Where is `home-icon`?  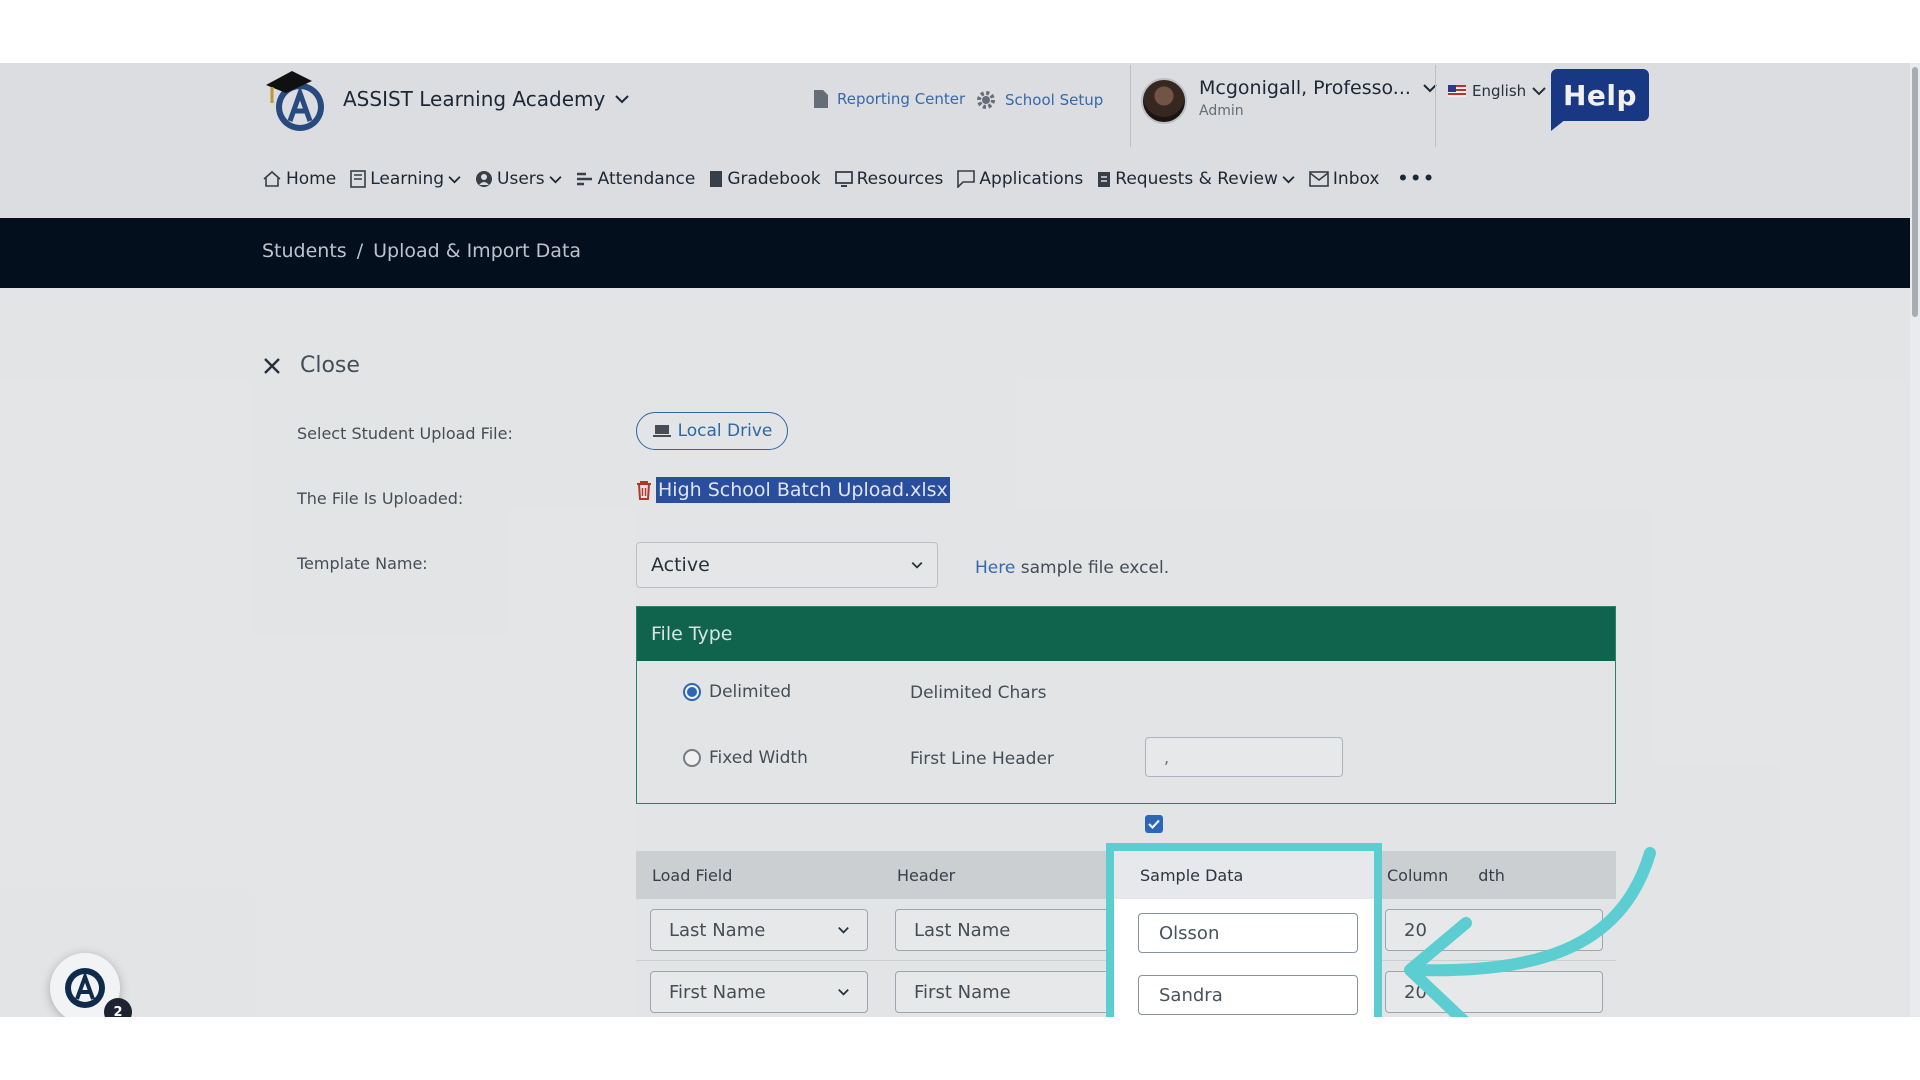 home-icon is located at coordinates (272, 178).